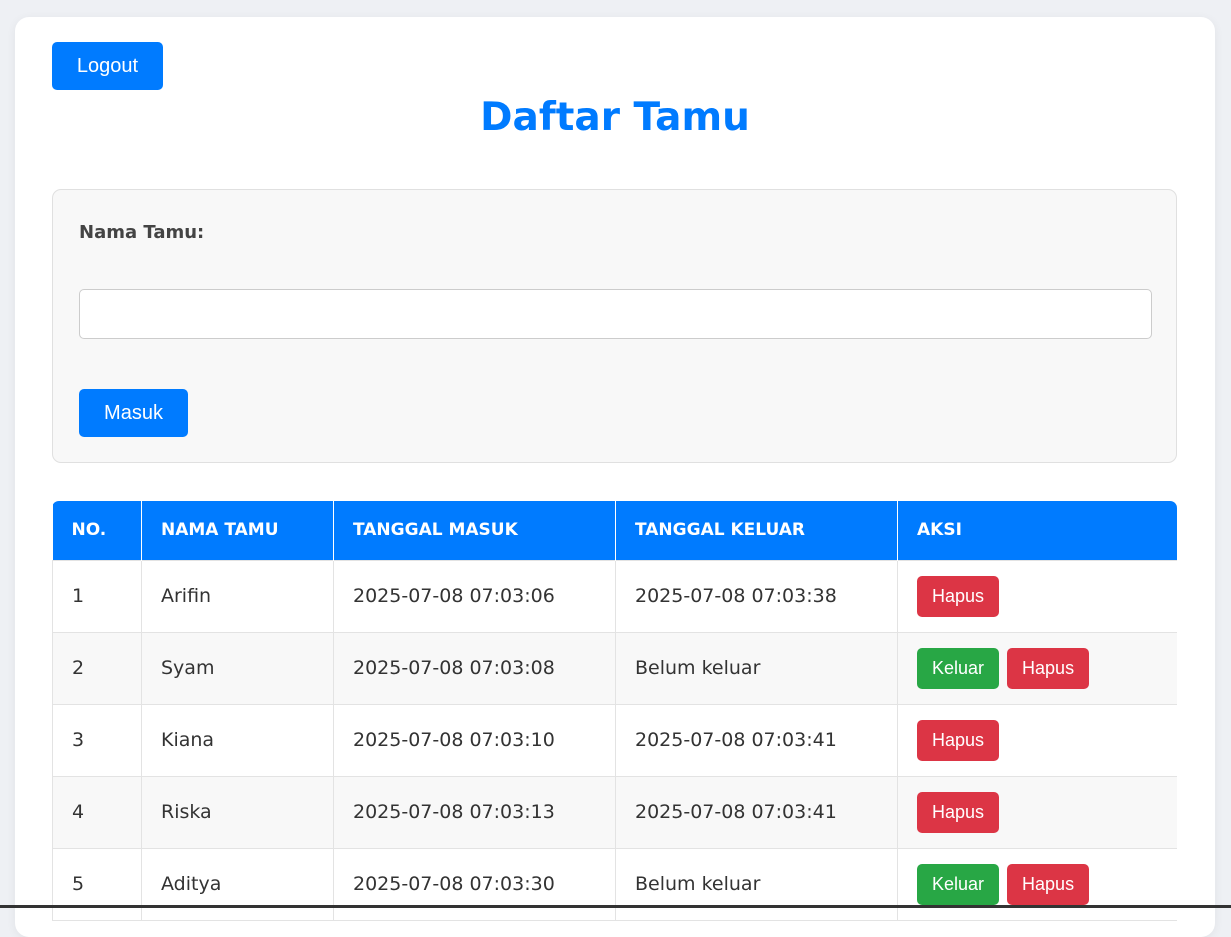  Describe the element at coordinates (97, 884) in the screenshot. I see `cell-no: 5` at that location.